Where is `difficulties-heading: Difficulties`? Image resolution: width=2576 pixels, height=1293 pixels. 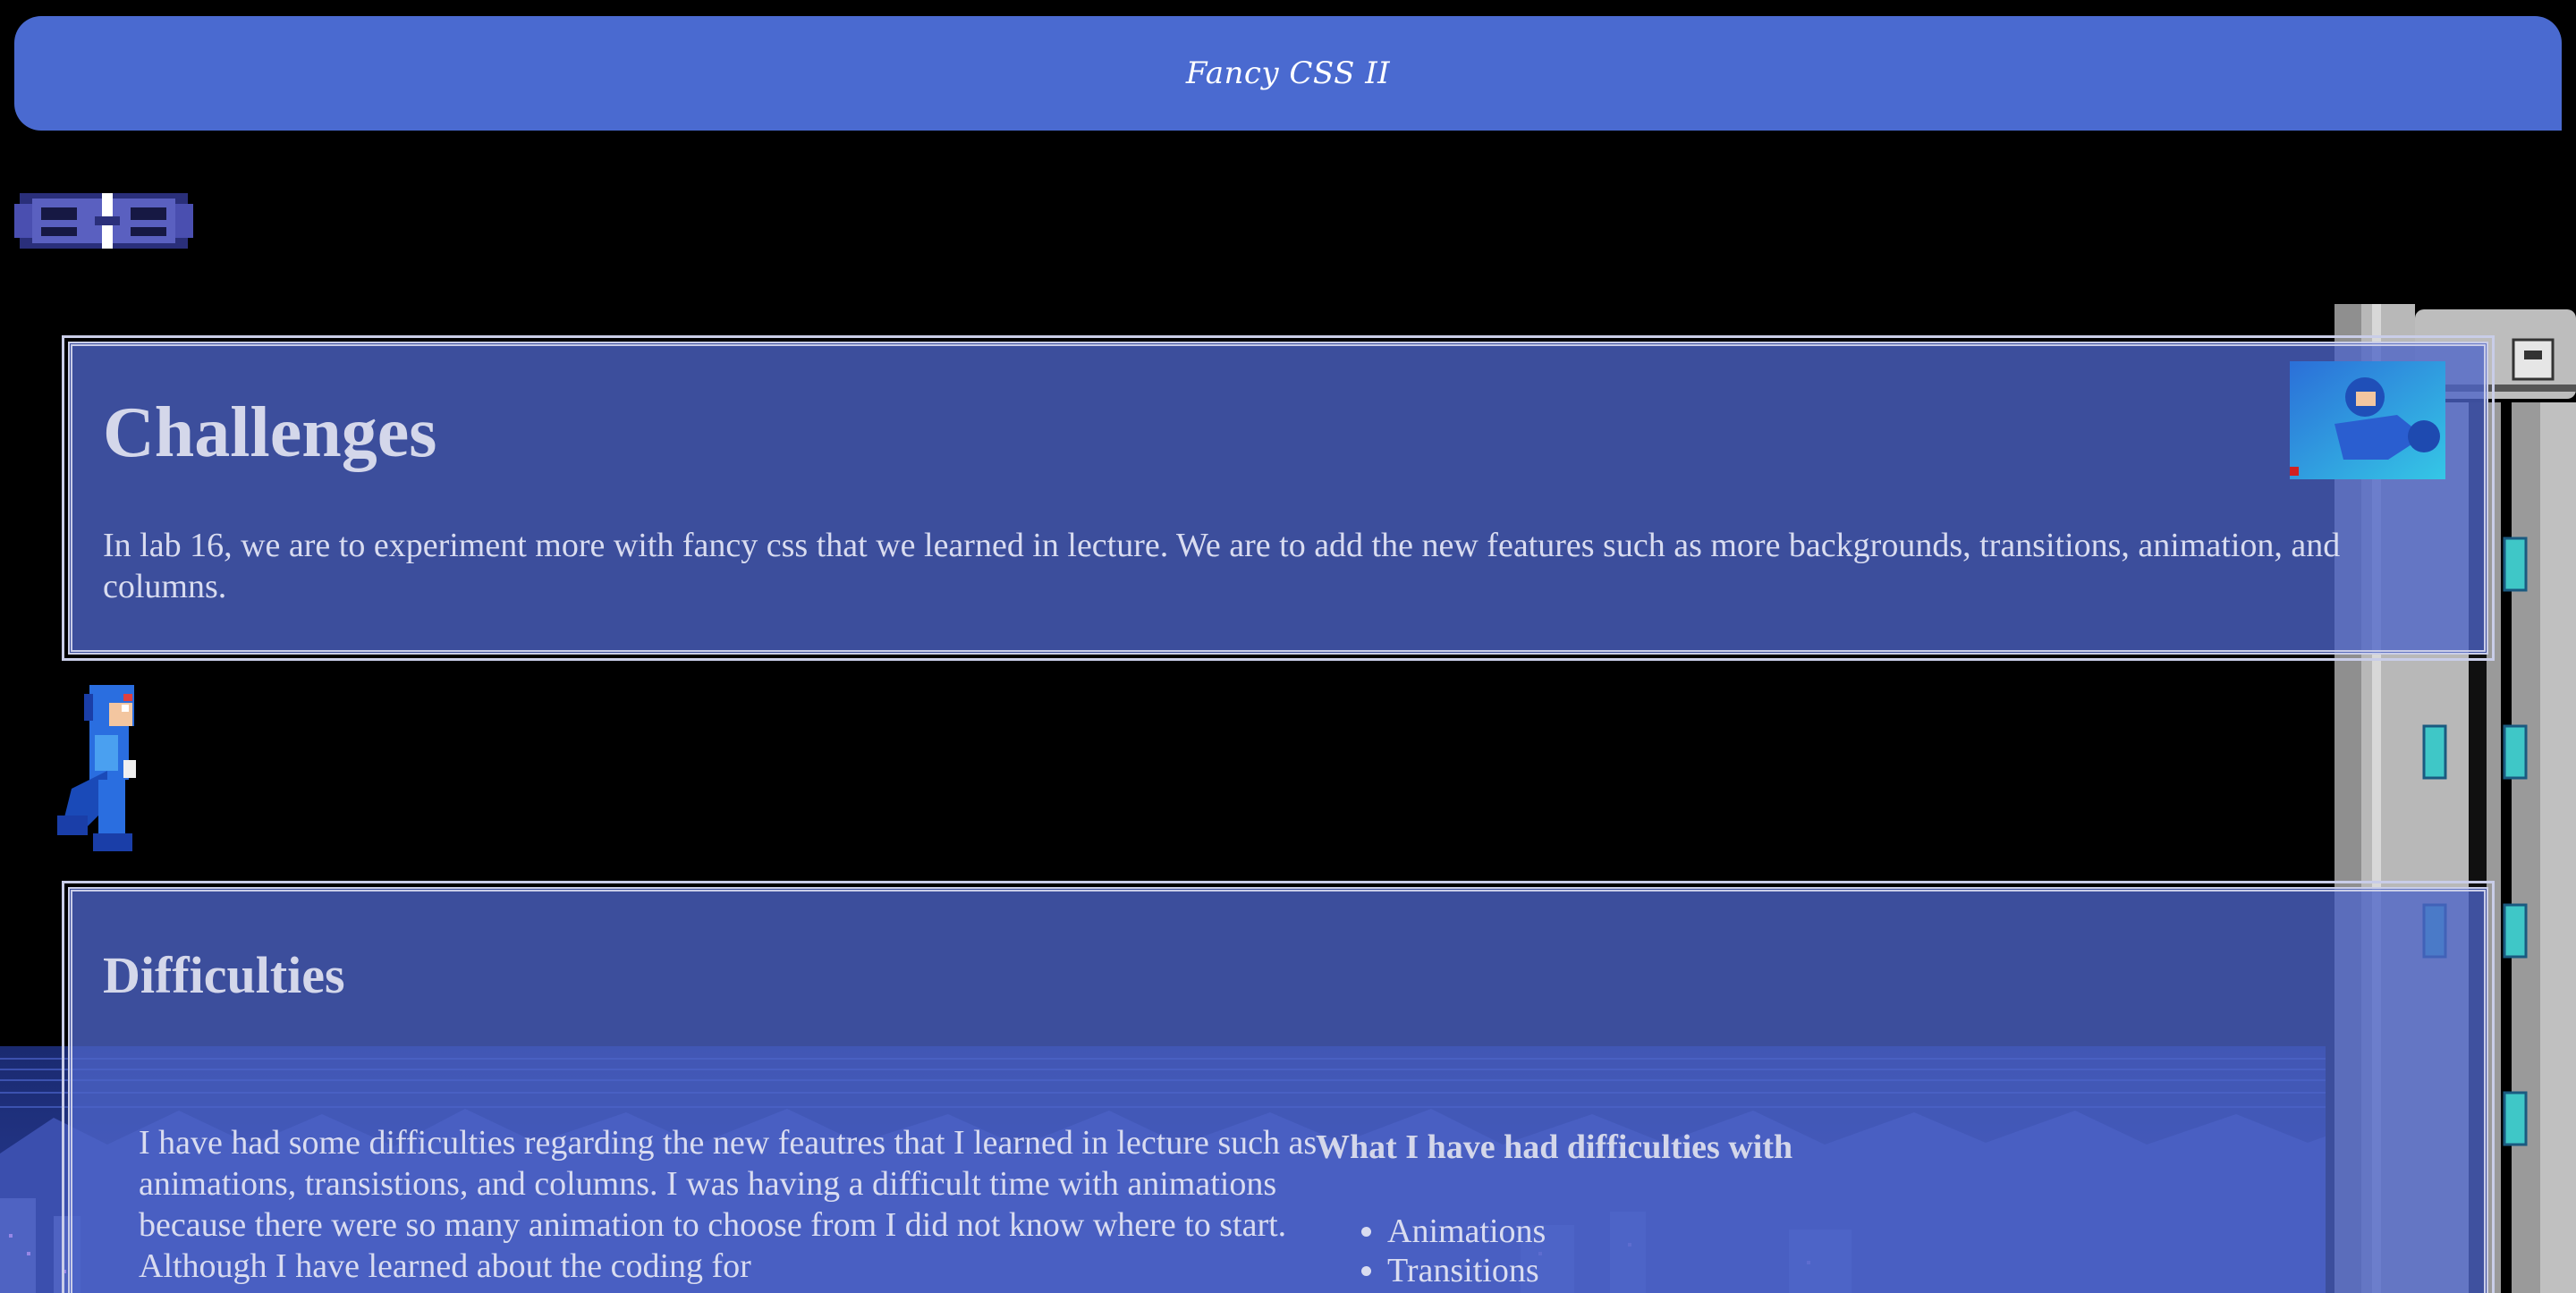
difficulties-heading: Difficulties is located at coordinates (224, 975).